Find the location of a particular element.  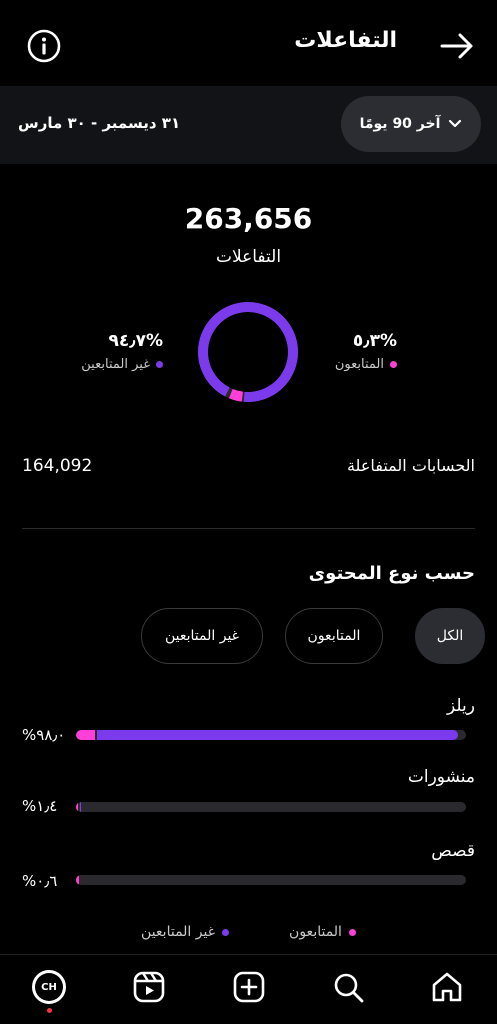

filter-chip-all: الكل is located at coordinates (450, 636).